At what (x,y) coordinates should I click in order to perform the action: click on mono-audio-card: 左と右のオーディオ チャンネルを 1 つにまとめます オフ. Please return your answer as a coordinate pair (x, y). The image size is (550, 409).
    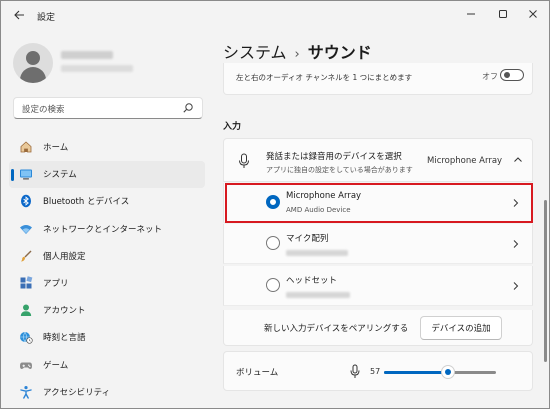
    Looking at the image, I should click on (378, 79).